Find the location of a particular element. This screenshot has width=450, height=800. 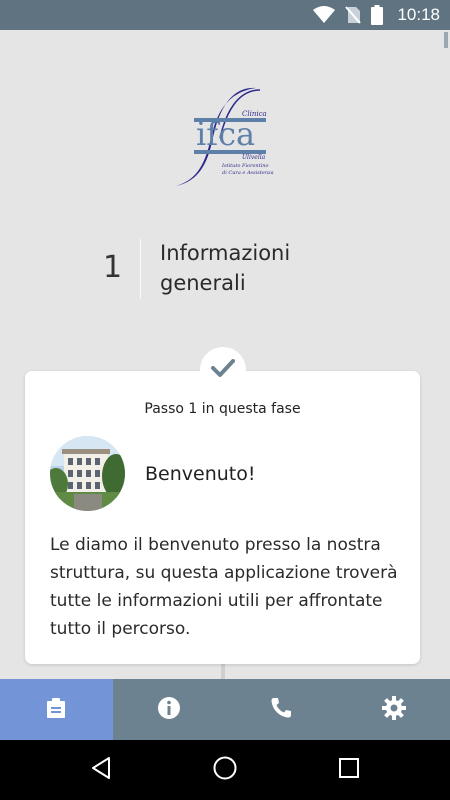

tab-steps is located at coordinates (56, 709).